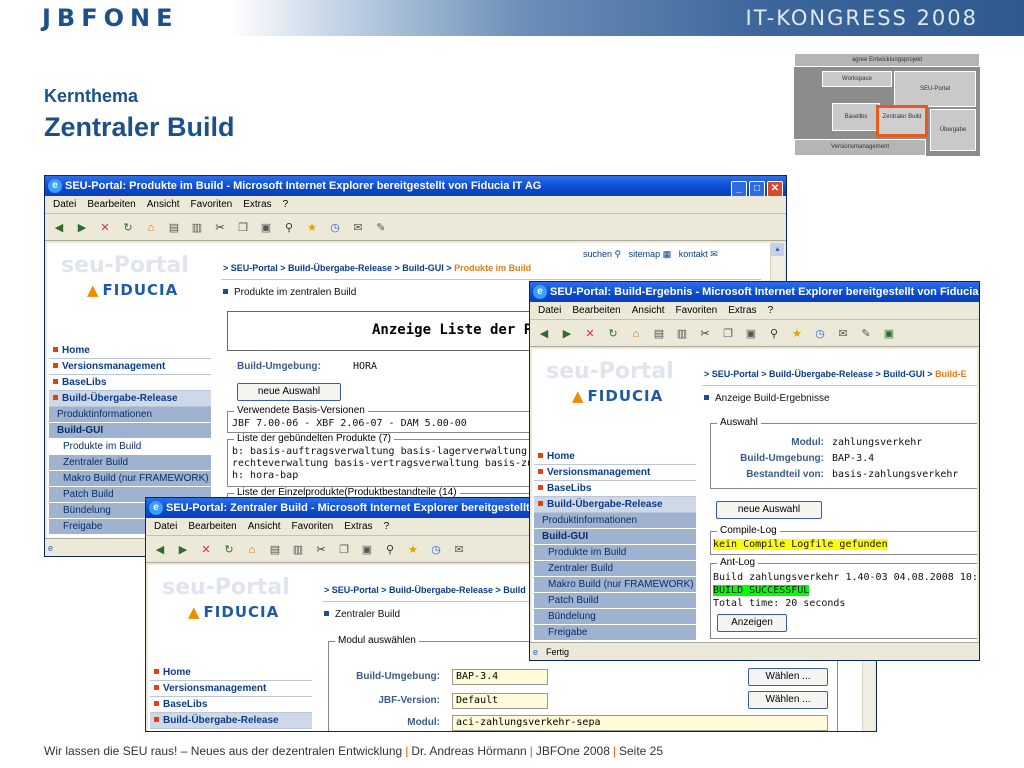 This screenshot has width=1024, height=768. What do you see at coordinates (775, 188) in the screenshot?
I see `close-icon: ✕` at bounding box center [775, 188].